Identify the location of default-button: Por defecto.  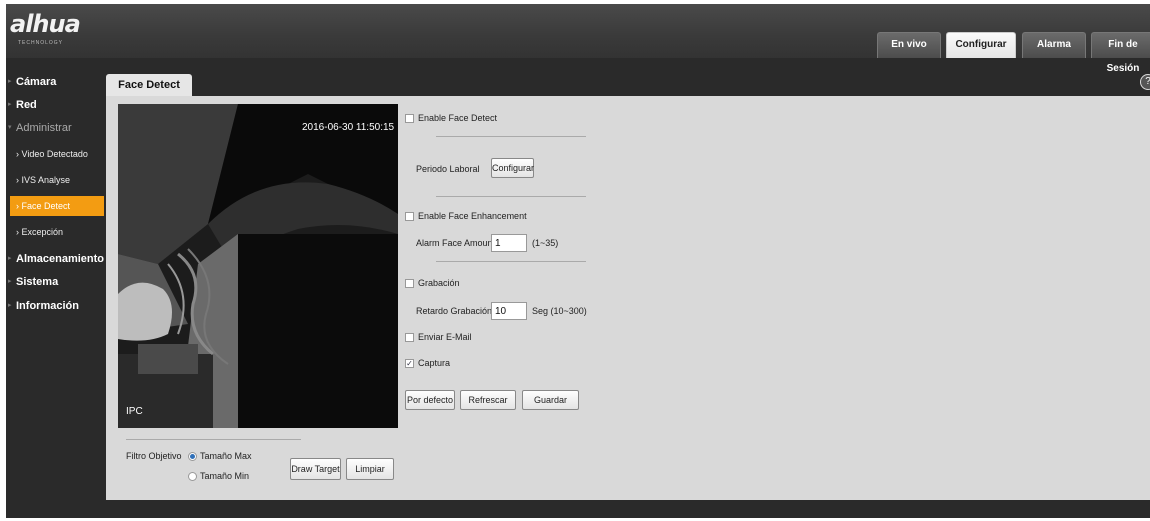
(430, 400).